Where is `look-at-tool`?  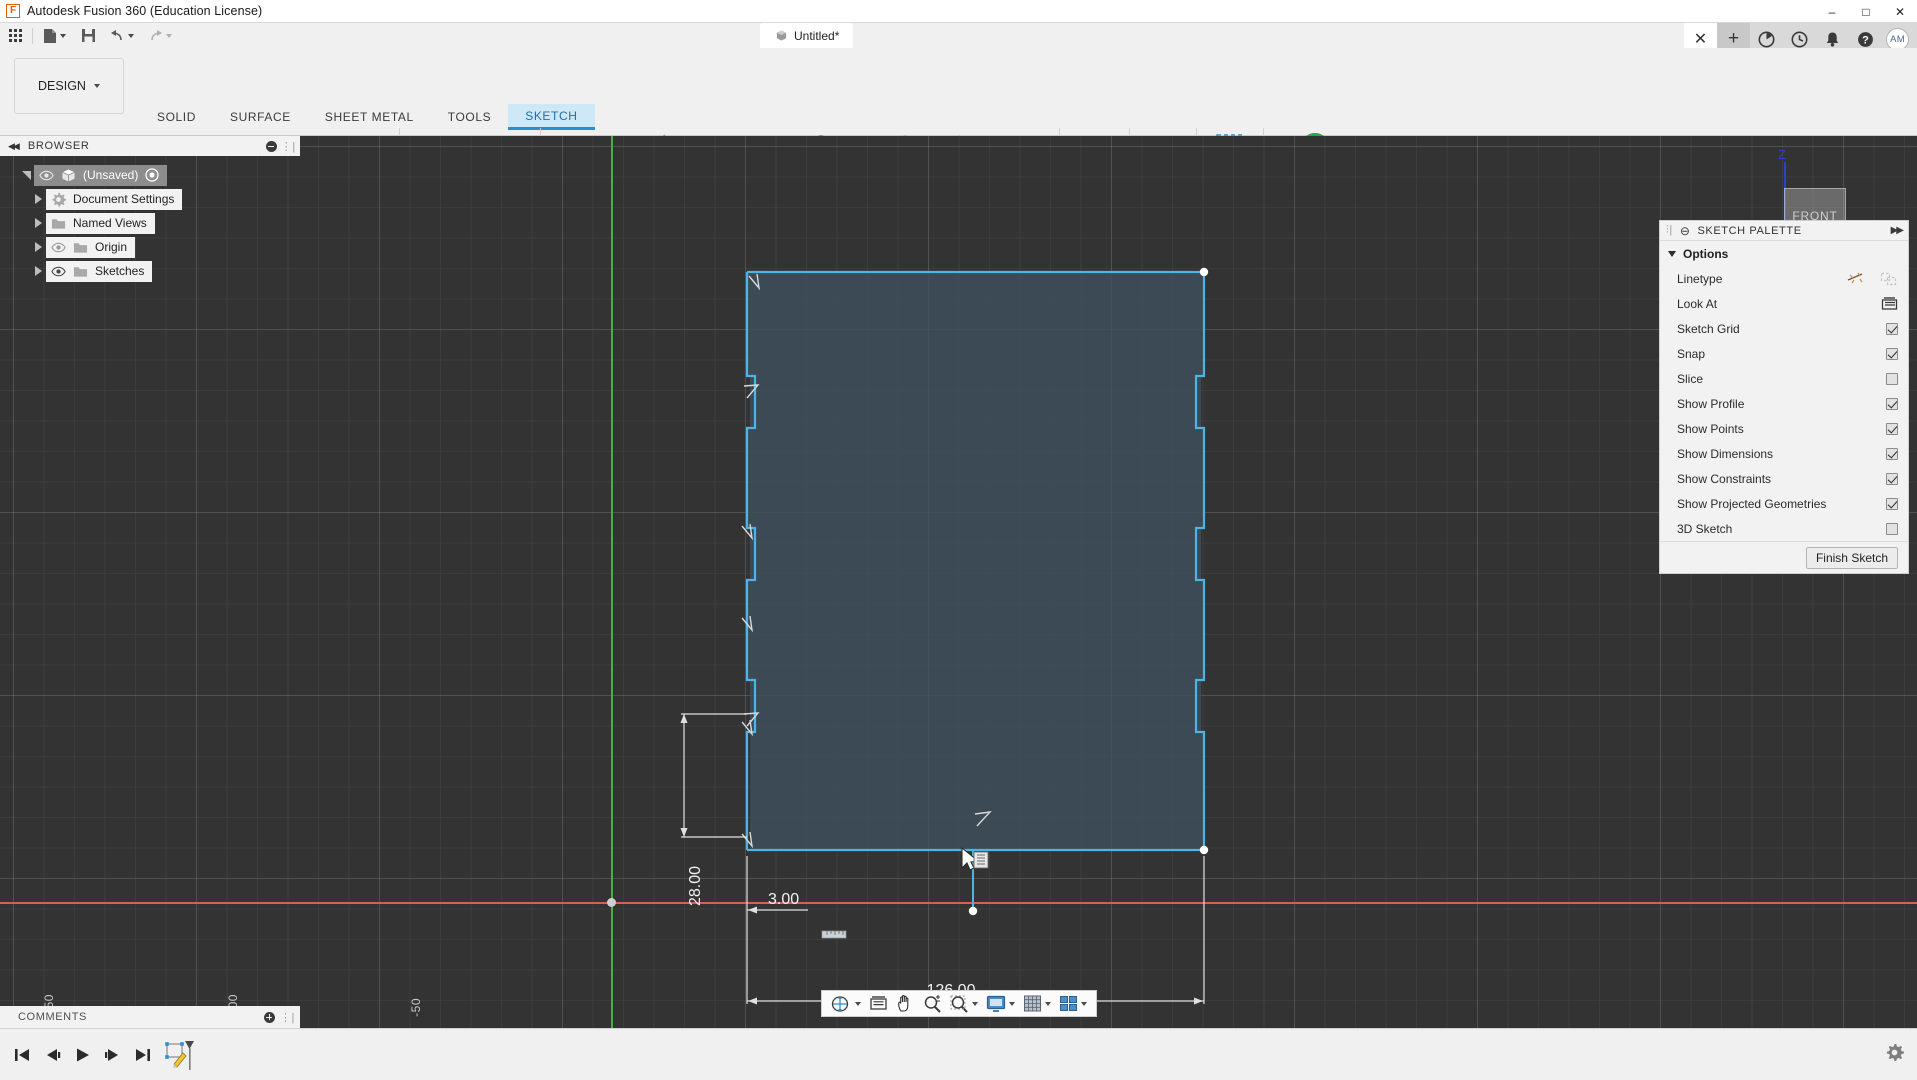 look-at-tool is located at coordinates (878, 1003).